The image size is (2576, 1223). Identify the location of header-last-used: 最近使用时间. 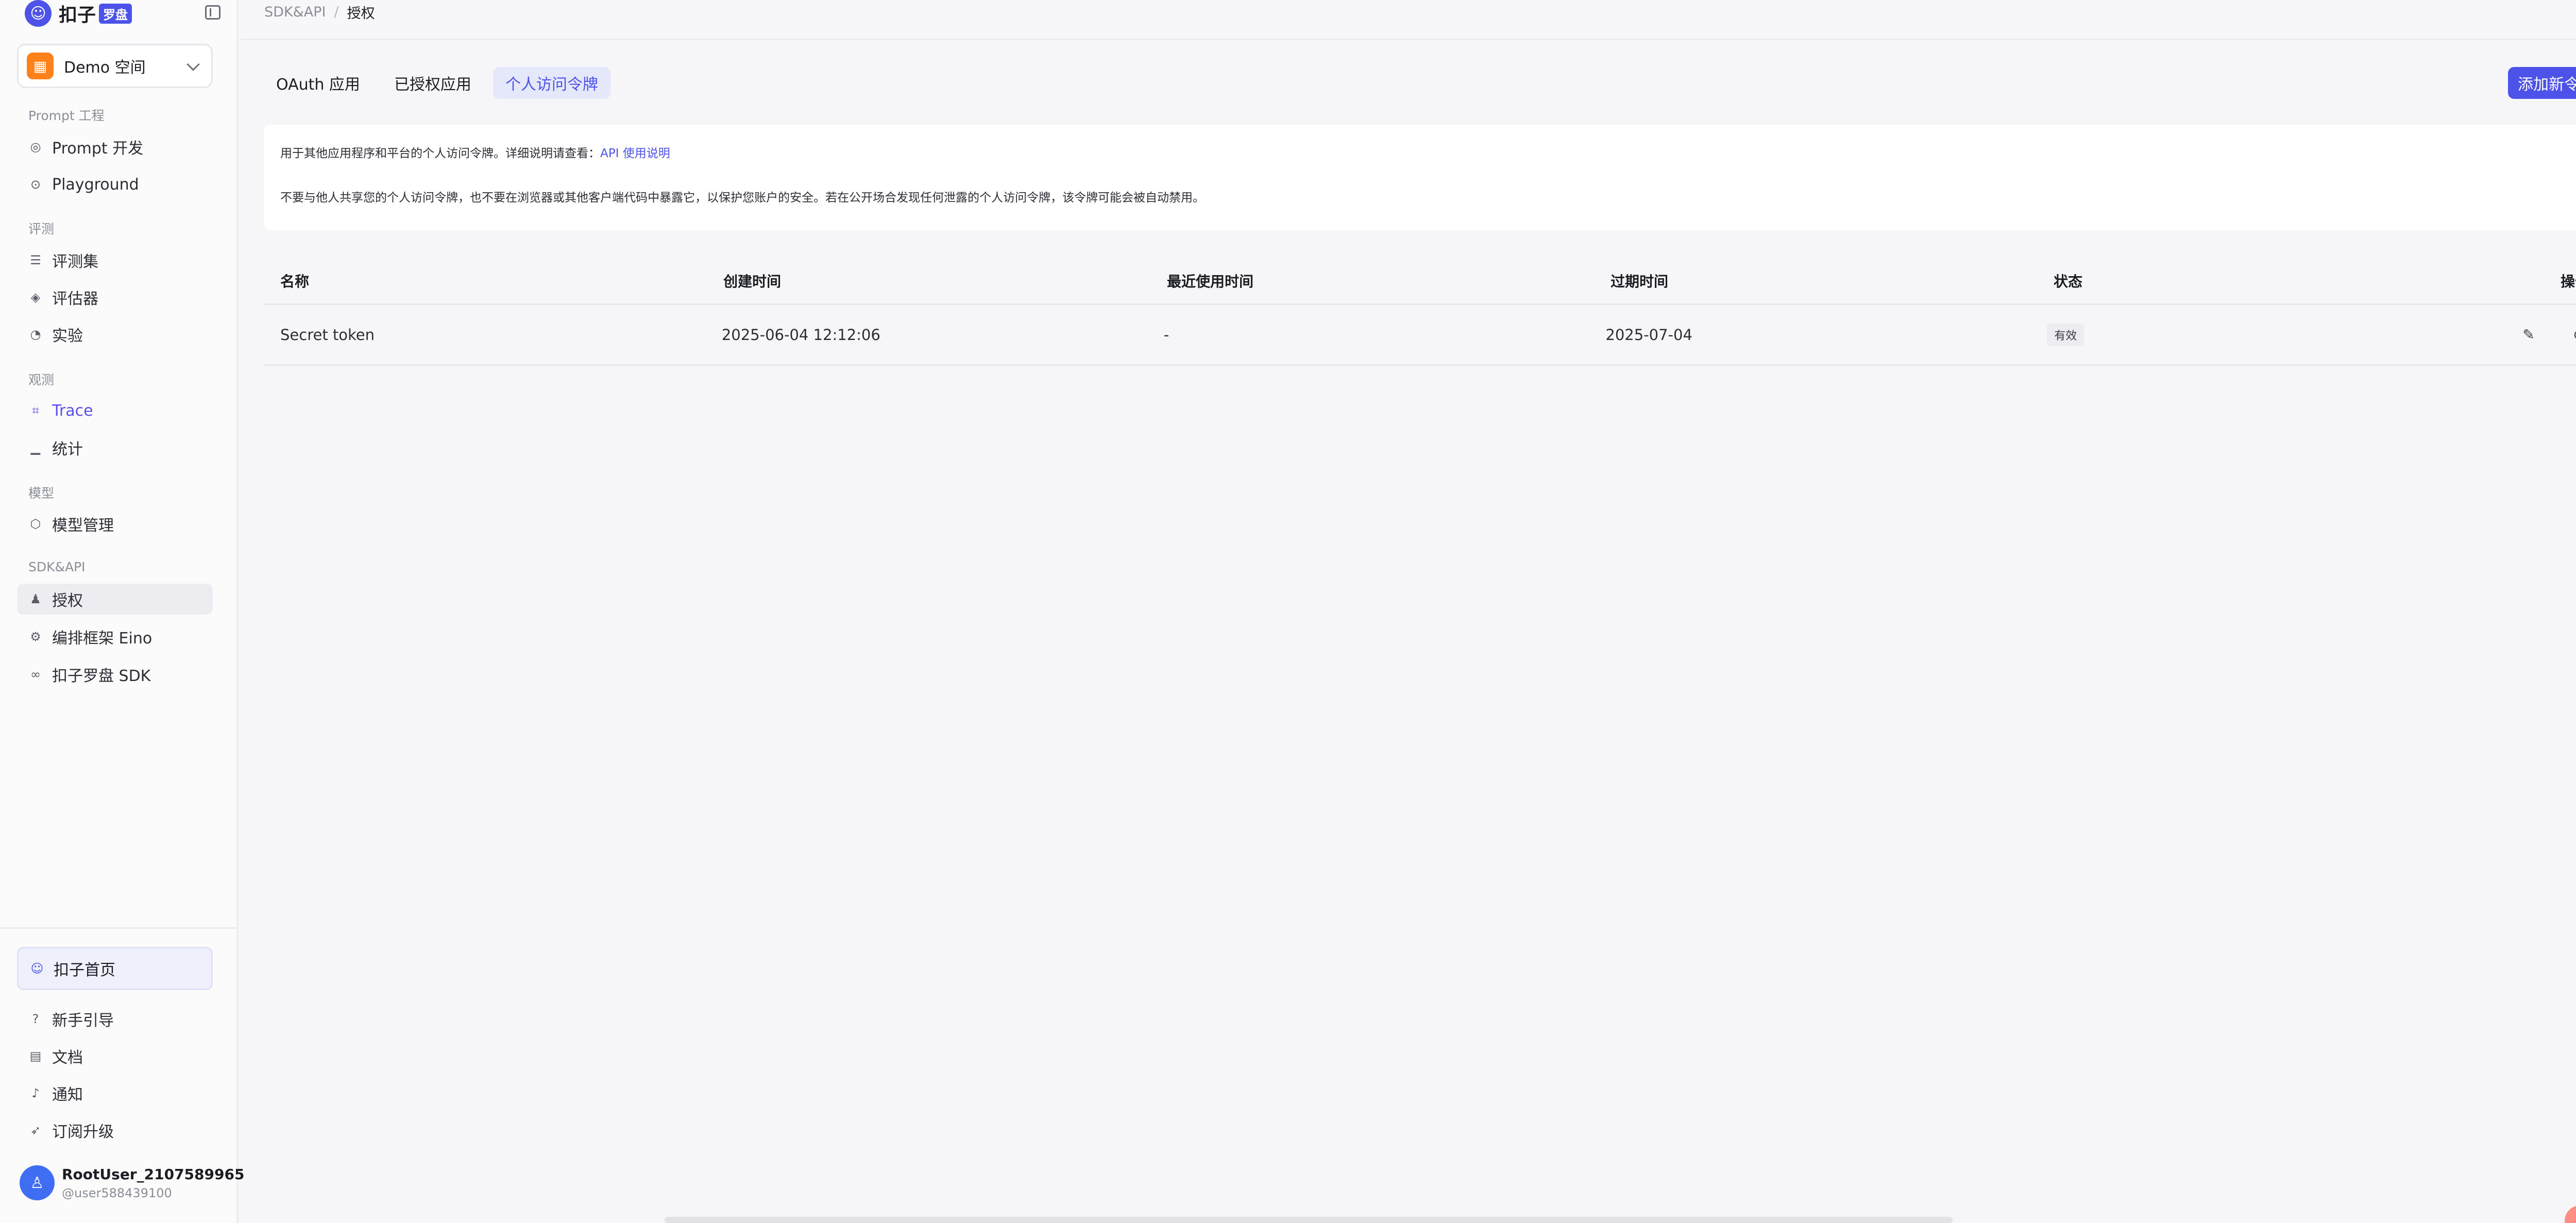
(1210, 281).